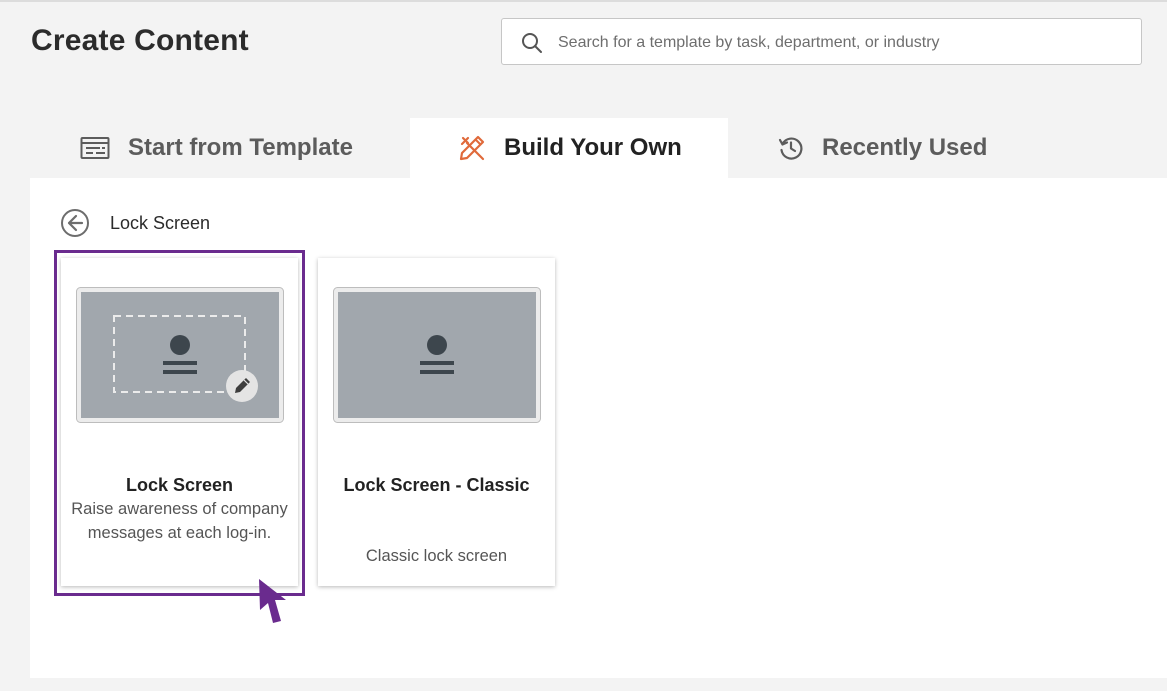 The image size is (1167, 691). I want to click on search-input, so click(838, 43).